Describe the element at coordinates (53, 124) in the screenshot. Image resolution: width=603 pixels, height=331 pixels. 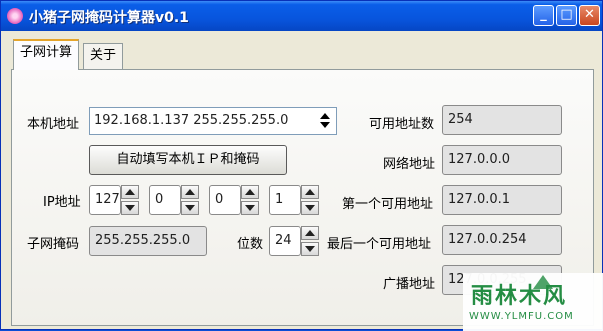
I see `host-address-label: 本机地址` at that location.